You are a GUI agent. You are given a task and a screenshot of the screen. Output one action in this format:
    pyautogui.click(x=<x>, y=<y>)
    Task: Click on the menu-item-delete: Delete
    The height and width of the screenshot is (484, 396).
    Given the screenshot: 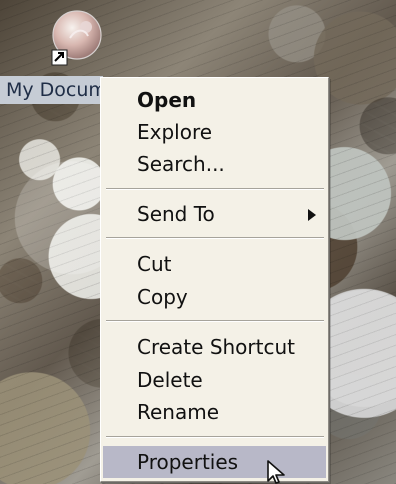 What is the action you would take?
    pyautogui.click(x=214, y=380)
    